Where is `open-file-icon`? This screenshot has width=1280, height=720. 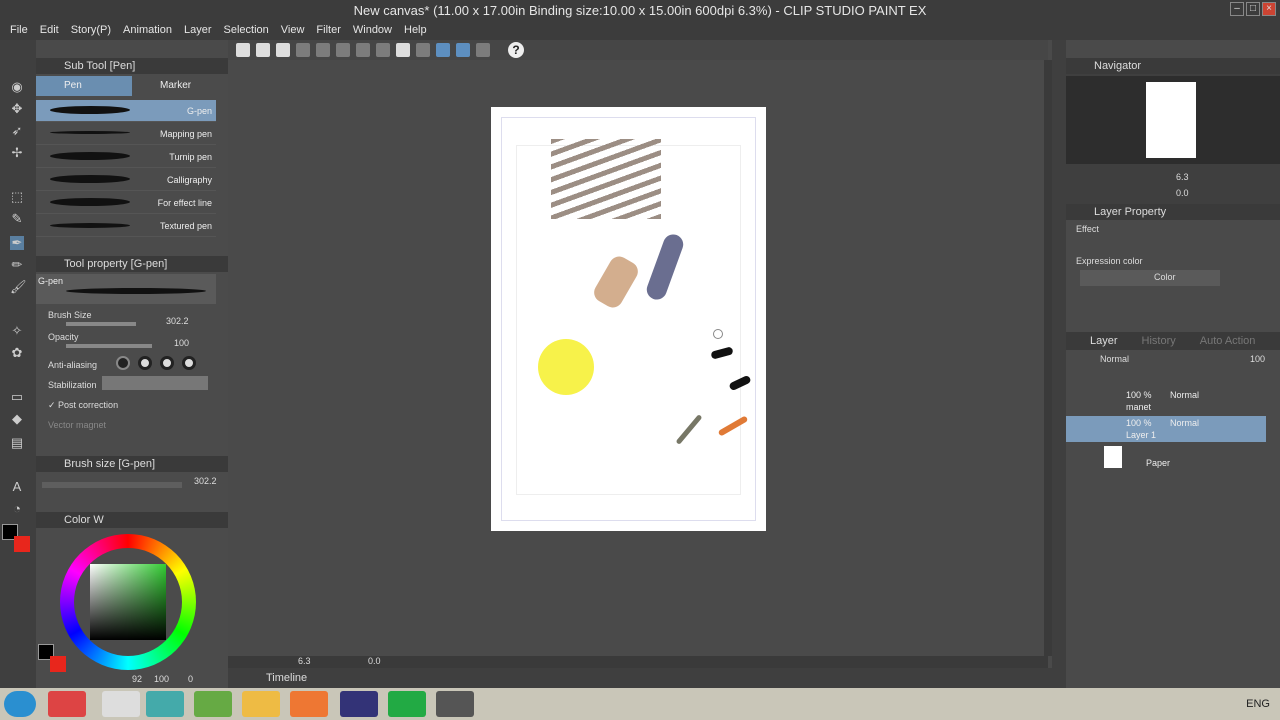
open-file-icon is located at coordinates (263, 50).